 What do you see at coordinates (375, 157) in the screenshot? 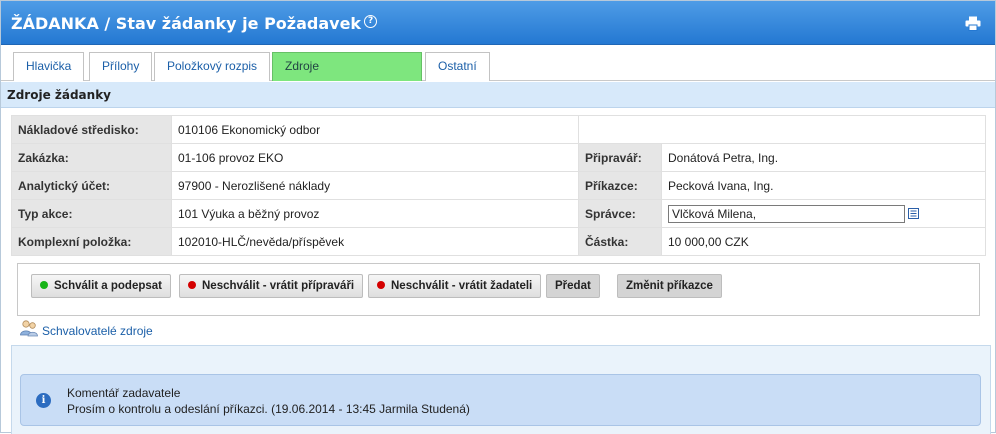
I see `order-value: 01-106 provoz EKO` at bounding box center [375, 157].